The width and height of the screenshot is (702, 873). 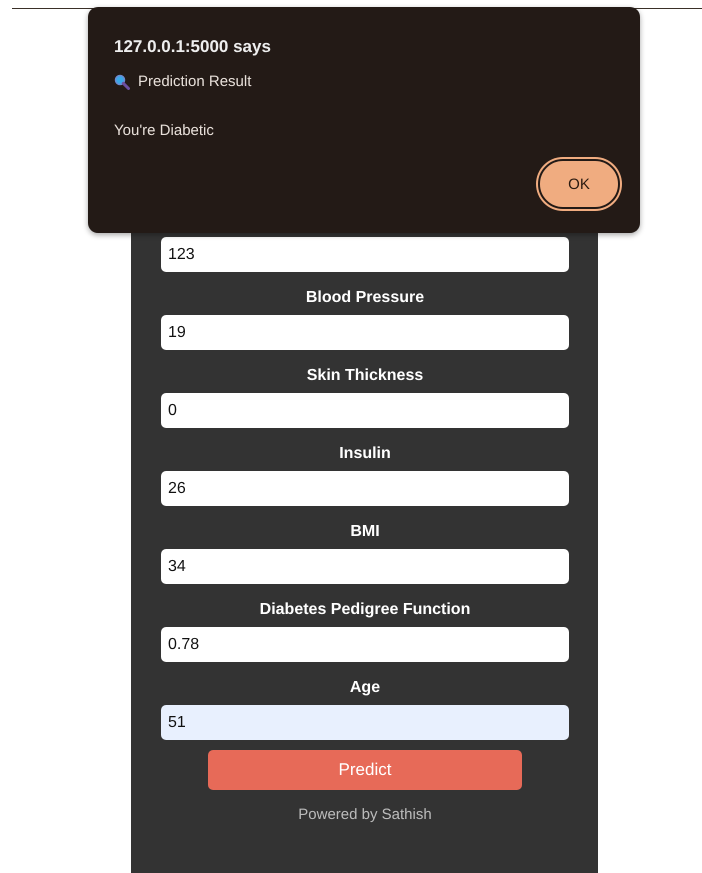 What do you see at coordinates (122, 82) in the screenshot?
I see `magnifier-icon` at bounding box center [122, 82].